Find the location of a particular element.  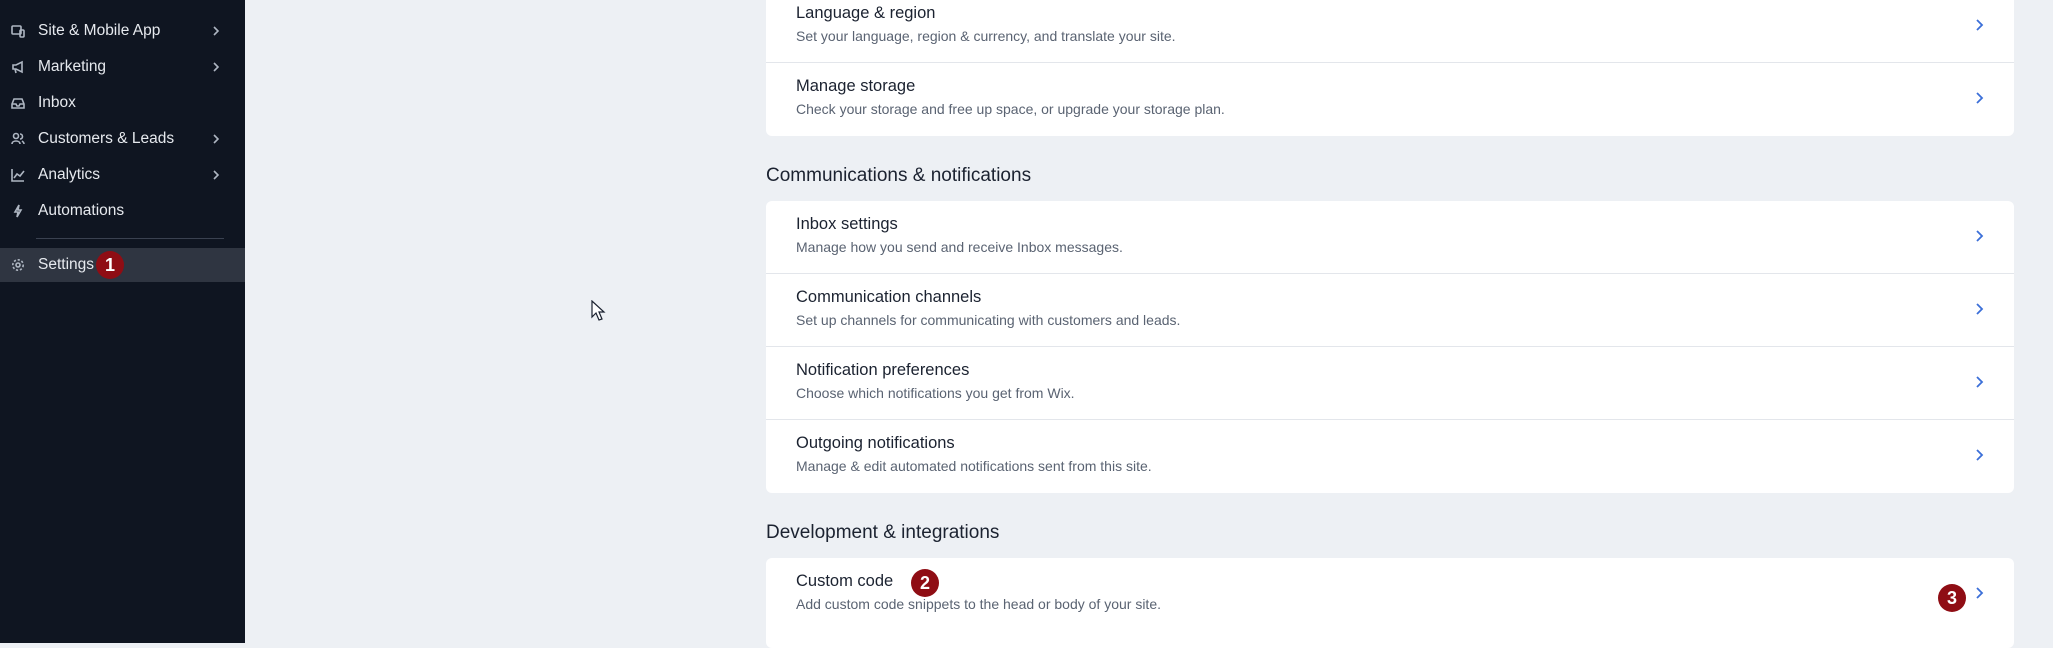

sidebar-item-label: Automations is located at coordinates (81, 210).